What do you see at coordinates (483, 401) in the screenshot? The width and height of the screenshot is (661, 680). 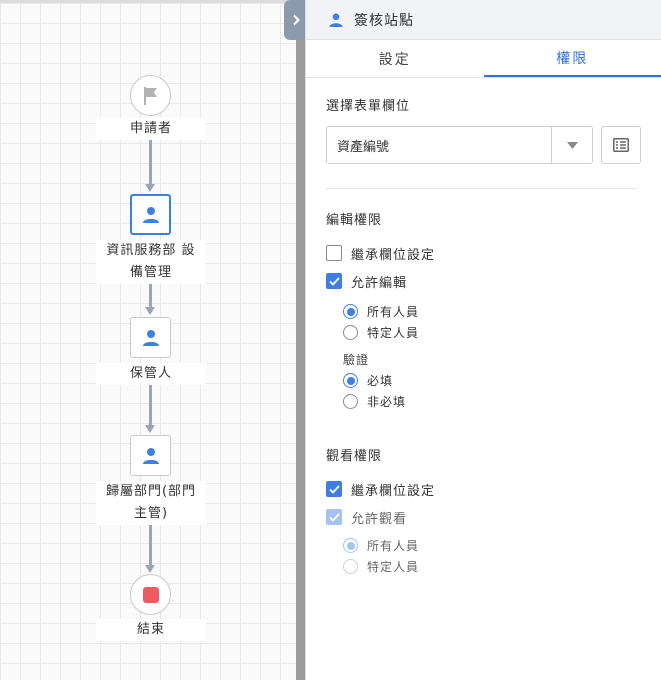 I see `validation-optional-row: 非必填` at bounding box center [483, 401].